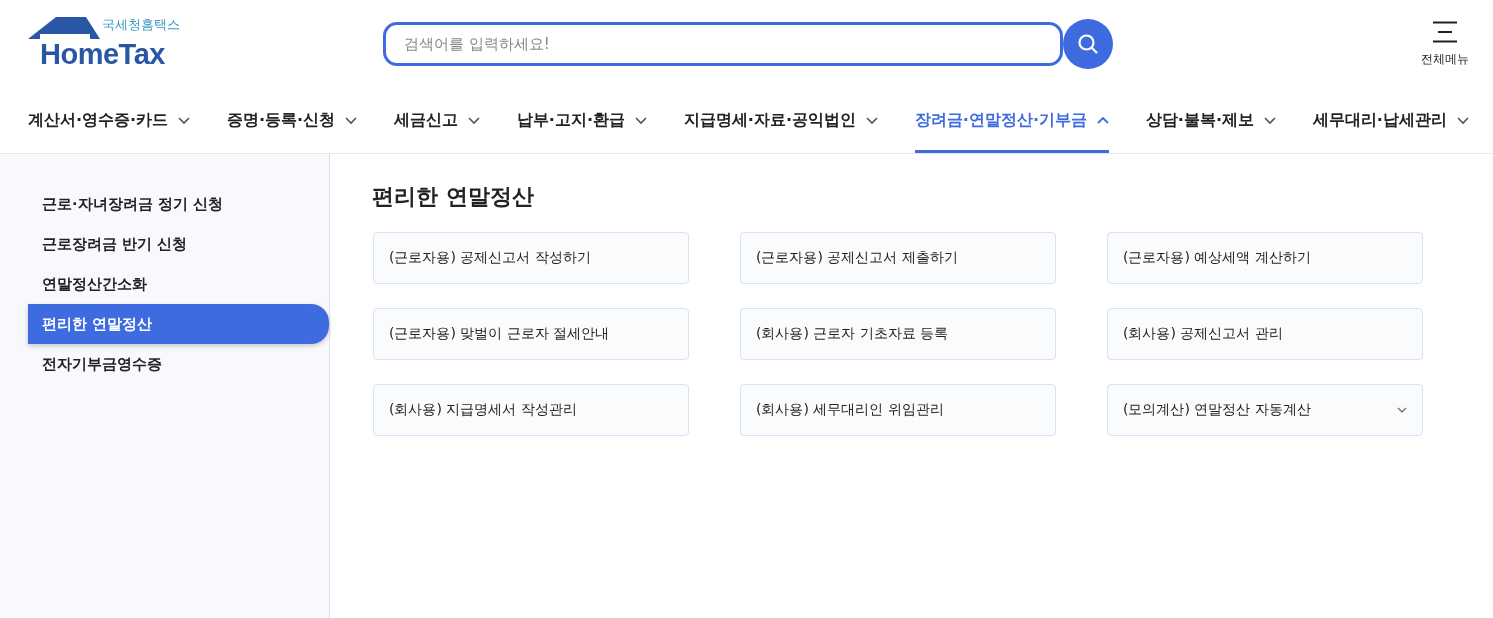 The height and width of the screenshot is (618, 1493). I want to click on menu-link-card: (회사용) 세무대리인 위임관리, so click(898, 410).